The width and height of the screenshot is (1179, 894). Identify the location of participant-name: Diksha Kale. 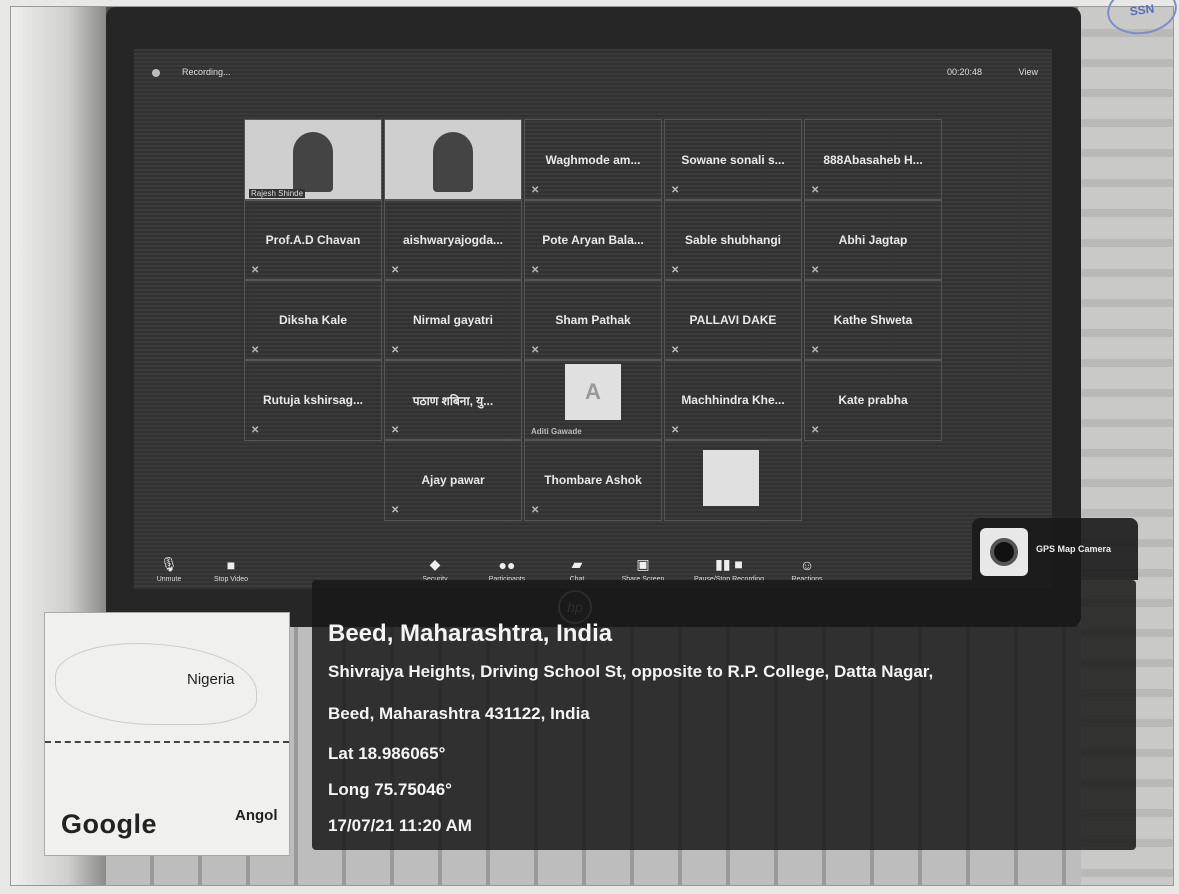
(313, 320).